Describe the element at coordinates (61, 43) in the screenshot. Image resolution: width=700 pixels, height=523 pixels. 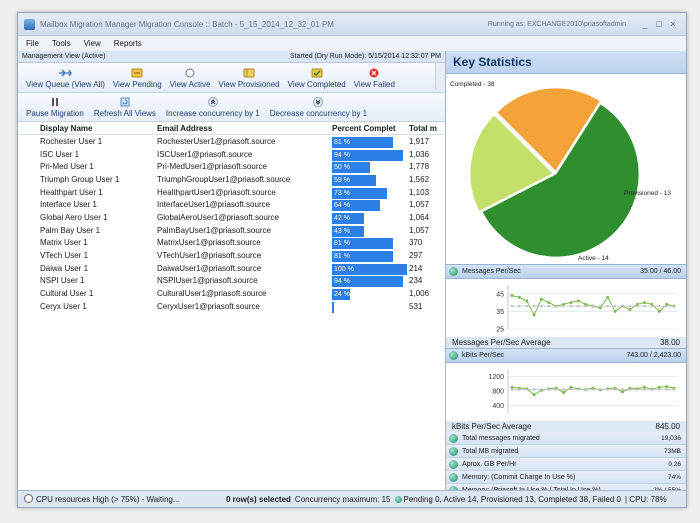
I see `menu-tools: Tools` at that location.